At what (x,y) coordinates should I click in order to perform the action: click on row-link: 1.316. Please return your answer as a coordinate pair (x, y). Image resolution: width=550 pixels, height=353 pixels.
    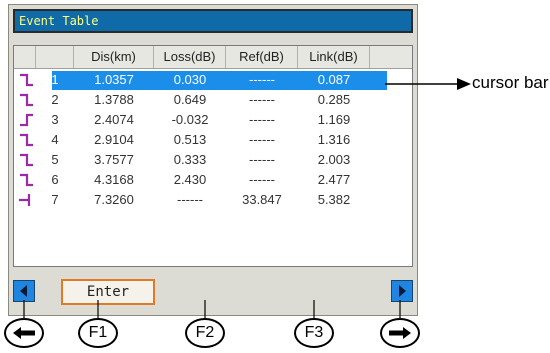
    Looking at the image, I should click on (334, 139).